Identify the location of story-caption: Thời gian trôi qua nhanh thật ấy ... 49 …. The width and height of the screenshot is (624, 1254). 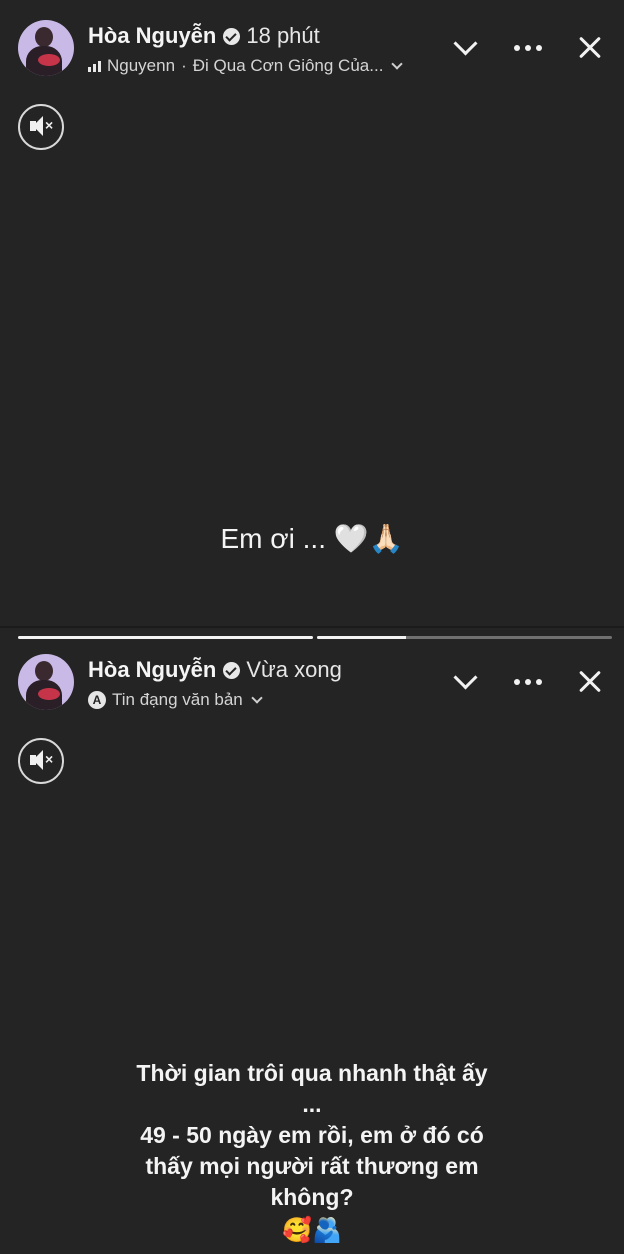
(312, 1152).